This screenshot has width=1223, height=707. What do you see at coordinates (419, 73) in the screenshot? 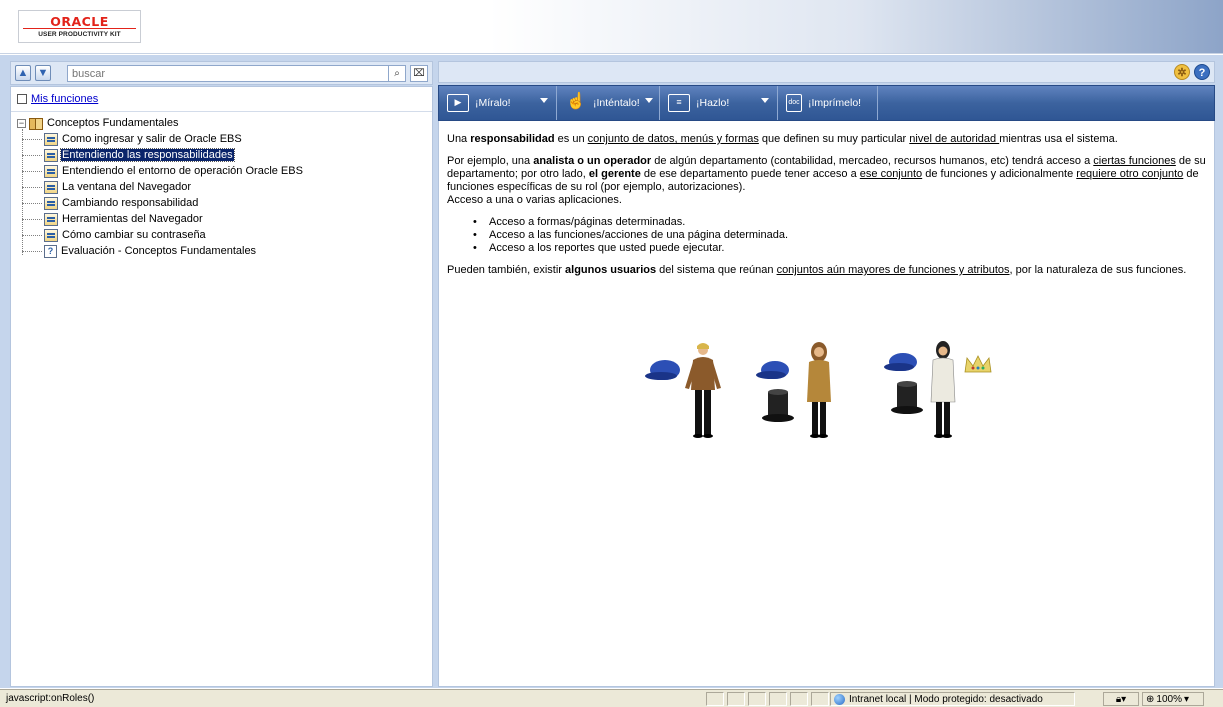
I see `clear-search-icon: ⌧` at bounding box center [419, 73].